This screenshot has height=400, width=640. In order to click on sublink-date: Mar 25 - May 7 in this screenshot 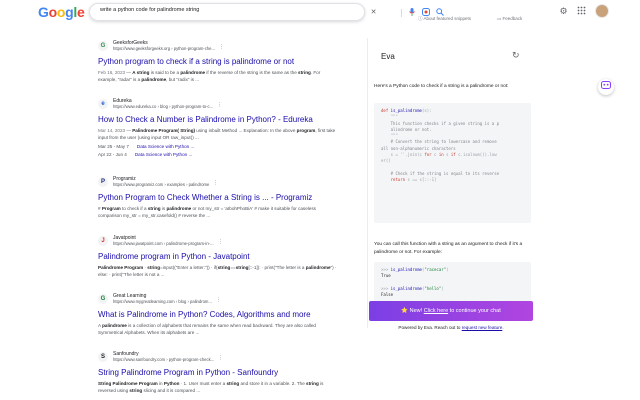, I will do `click(113, 146)`.